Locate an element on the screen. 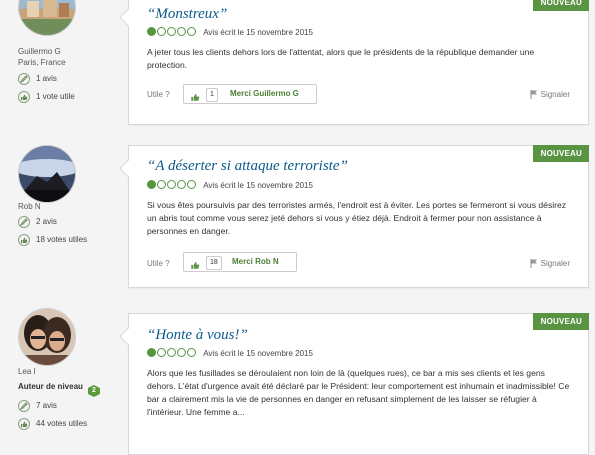 The image size is (595, 455). reviewer-helpful-votes: 1 vote utile is located at coordinates (46, 98).